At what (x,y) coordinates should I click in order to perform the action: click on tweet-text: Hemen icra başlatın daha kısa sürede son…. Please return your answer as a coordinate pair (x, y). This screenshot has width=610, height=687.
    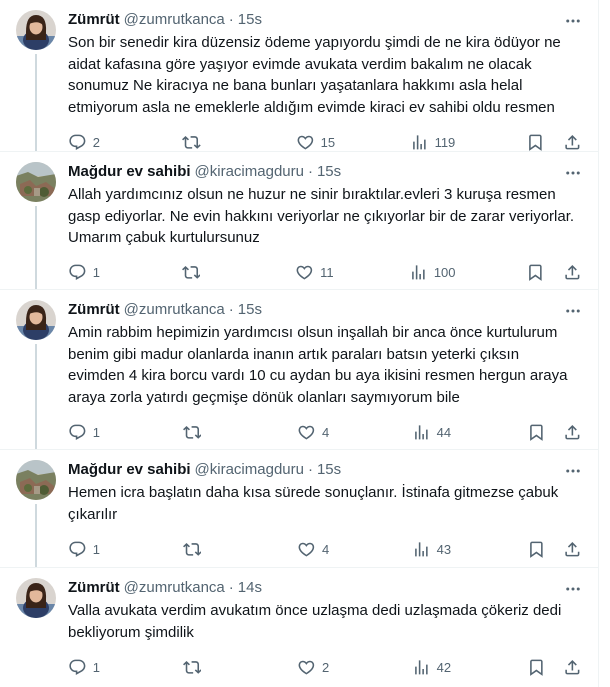
    Looking at the image, I should click on (313, 503).